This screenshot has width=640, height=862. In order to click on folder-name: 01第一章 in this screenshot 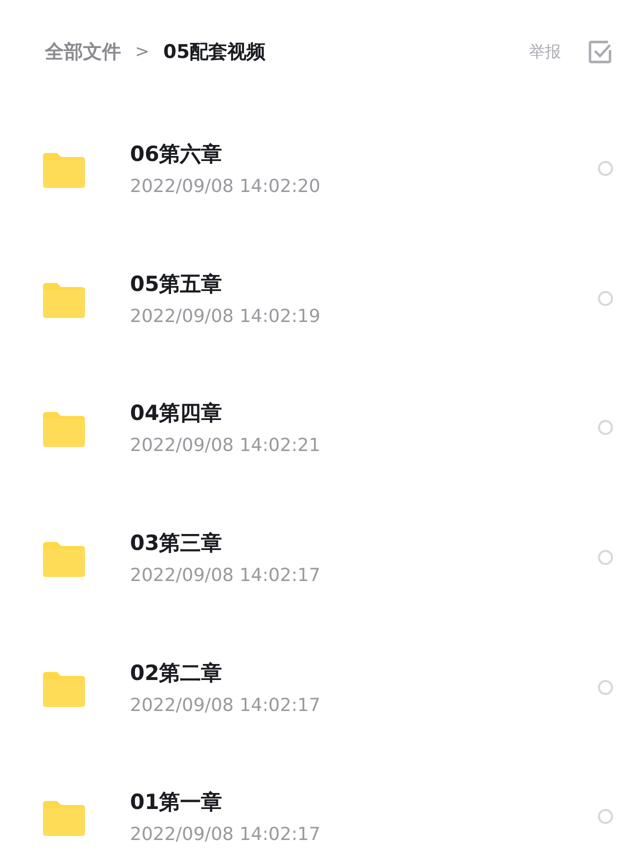, I will do `click(364, 802)`.